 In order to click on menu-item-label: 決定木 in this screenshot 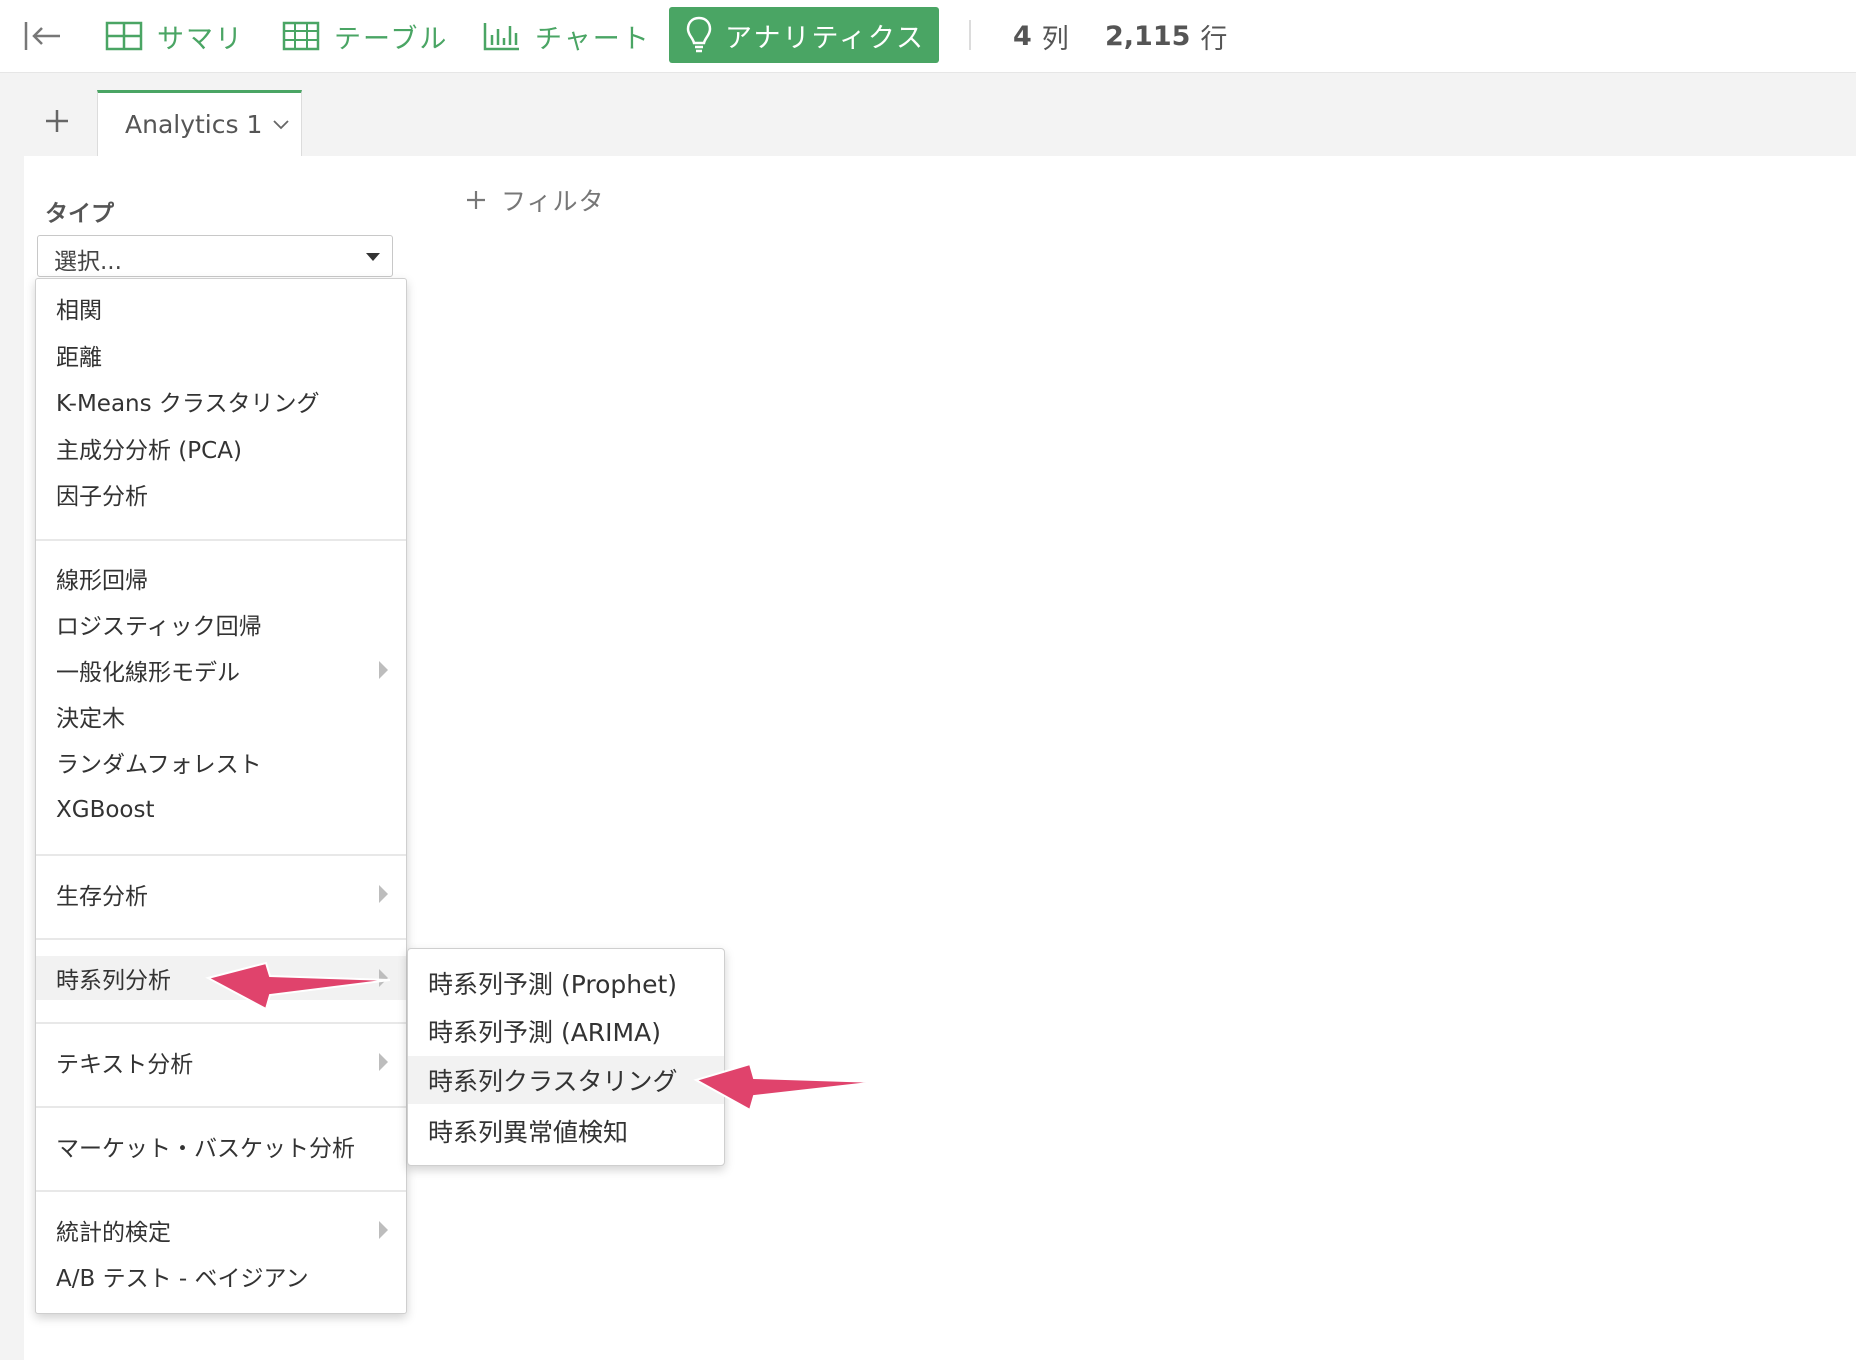, I will do `click(90, 719)`.